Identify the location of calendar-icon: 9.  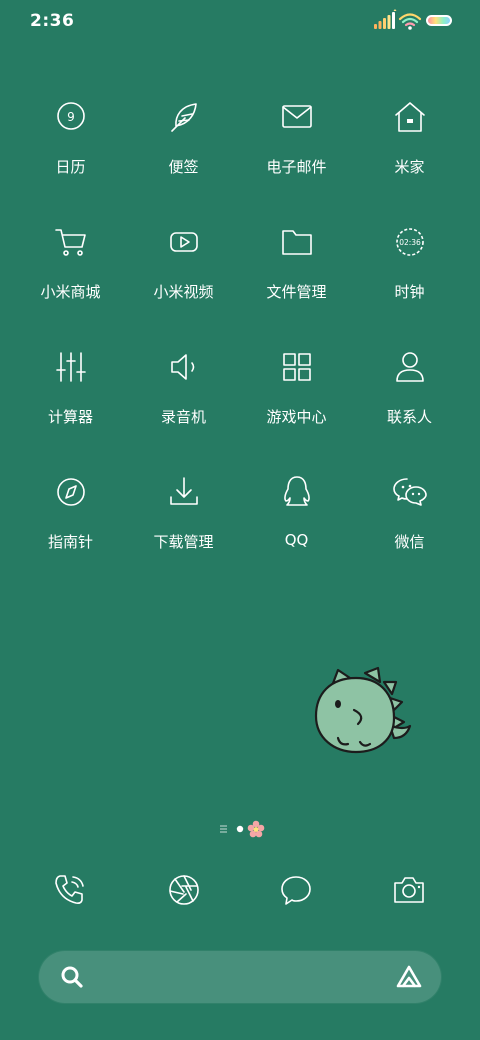
(71, 117).